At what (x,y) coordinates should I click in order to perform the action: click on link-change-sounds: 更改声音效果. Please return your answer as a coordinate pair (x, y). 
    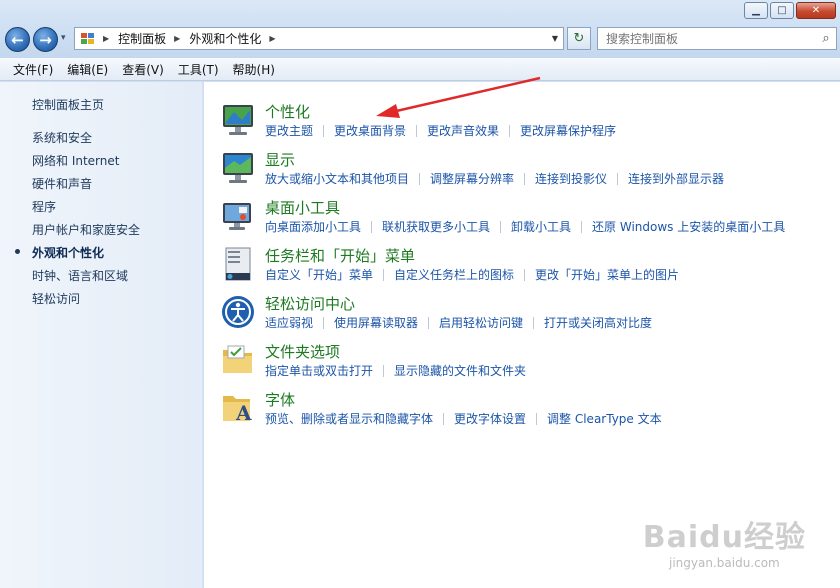
    Looking at the image, I should click on (463, 130).